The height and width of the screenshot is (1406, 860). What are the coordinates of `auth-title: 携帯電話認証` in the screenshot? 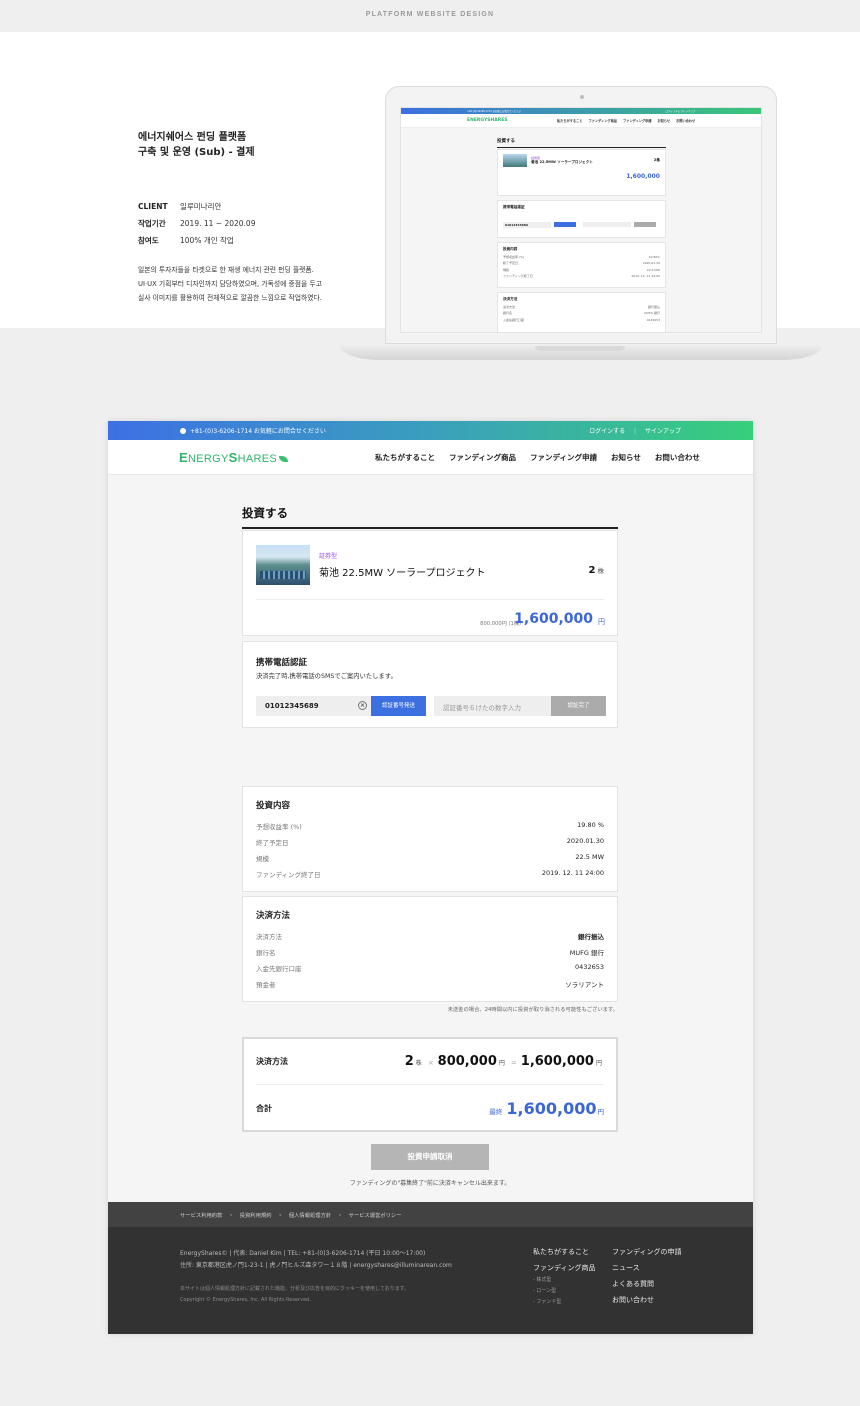 It's located at (282, 663).